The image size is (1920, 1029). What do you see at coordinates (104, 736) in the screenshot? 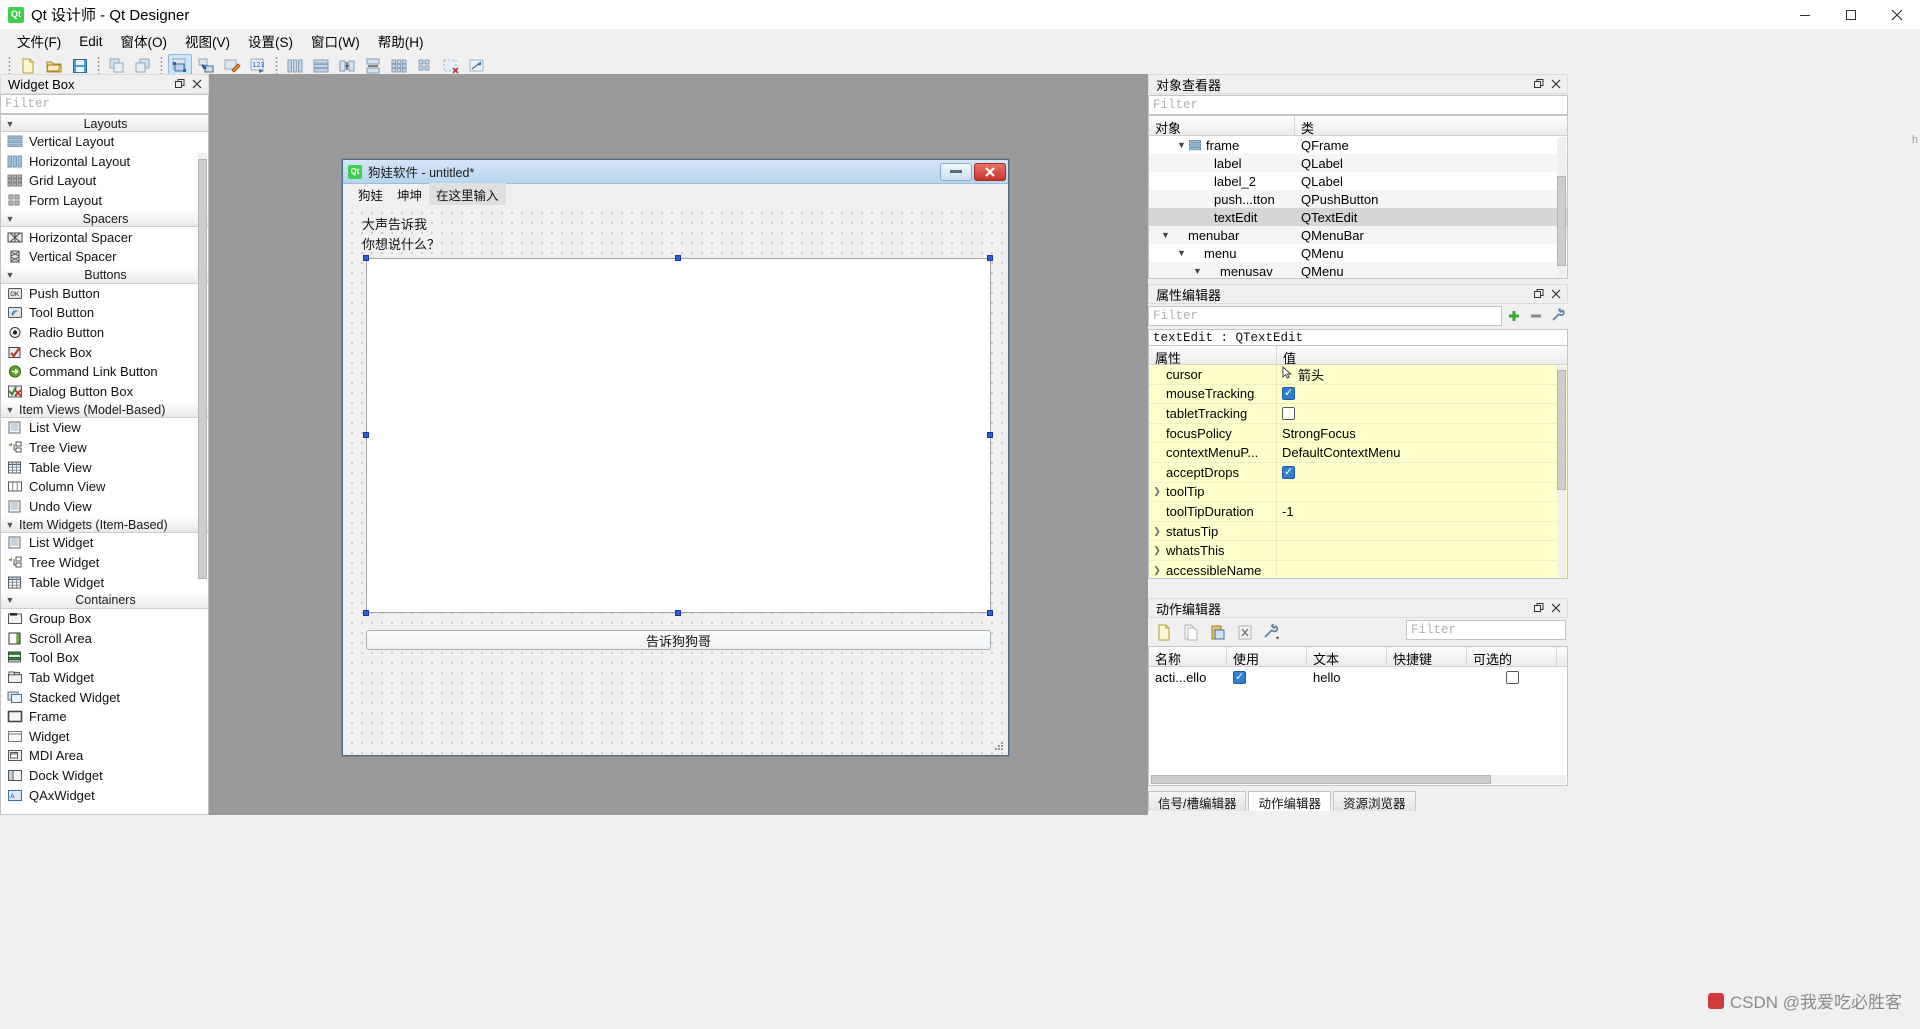
I see `widget-item-widget: Widget` at bounding box center [104, 736].